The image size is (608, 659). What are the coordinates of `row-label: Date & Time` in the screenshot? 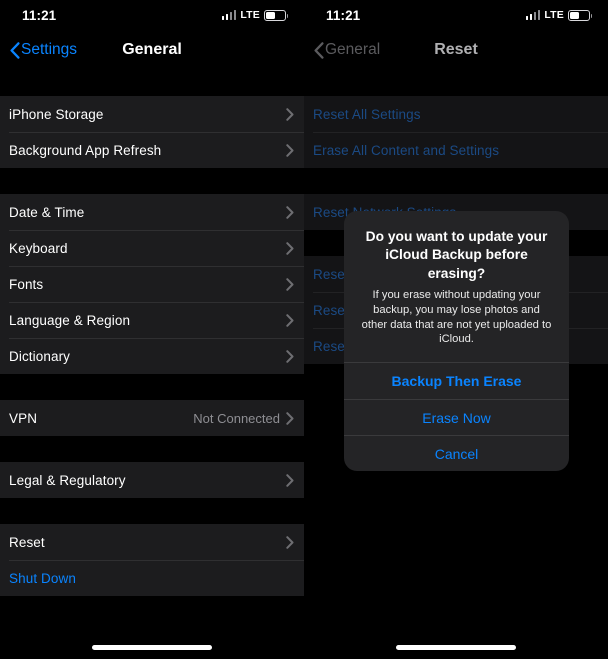 It's located at (47, 212).